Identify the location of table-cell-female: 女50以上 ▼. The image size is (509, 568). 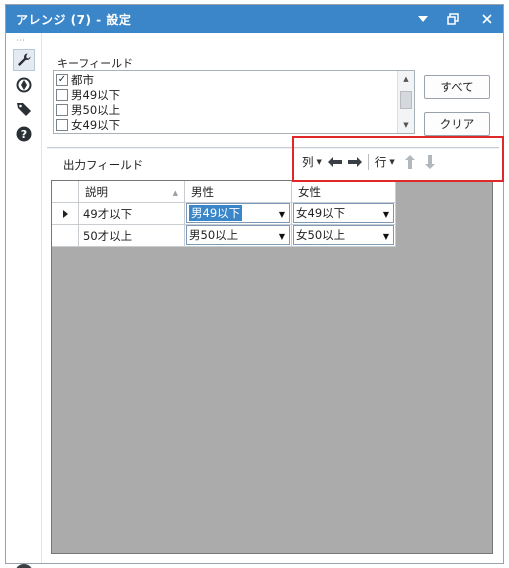
(344, 236).